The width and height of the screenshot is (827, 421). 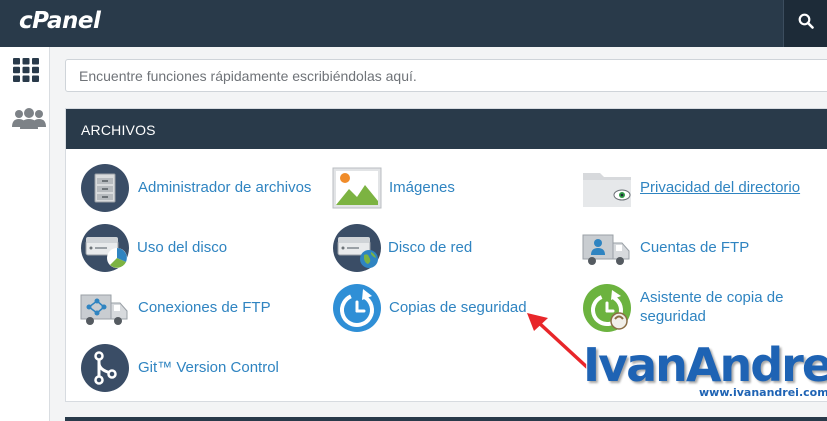 I want to click on item-label-line2: seguridad, so click(x=673, y=316).